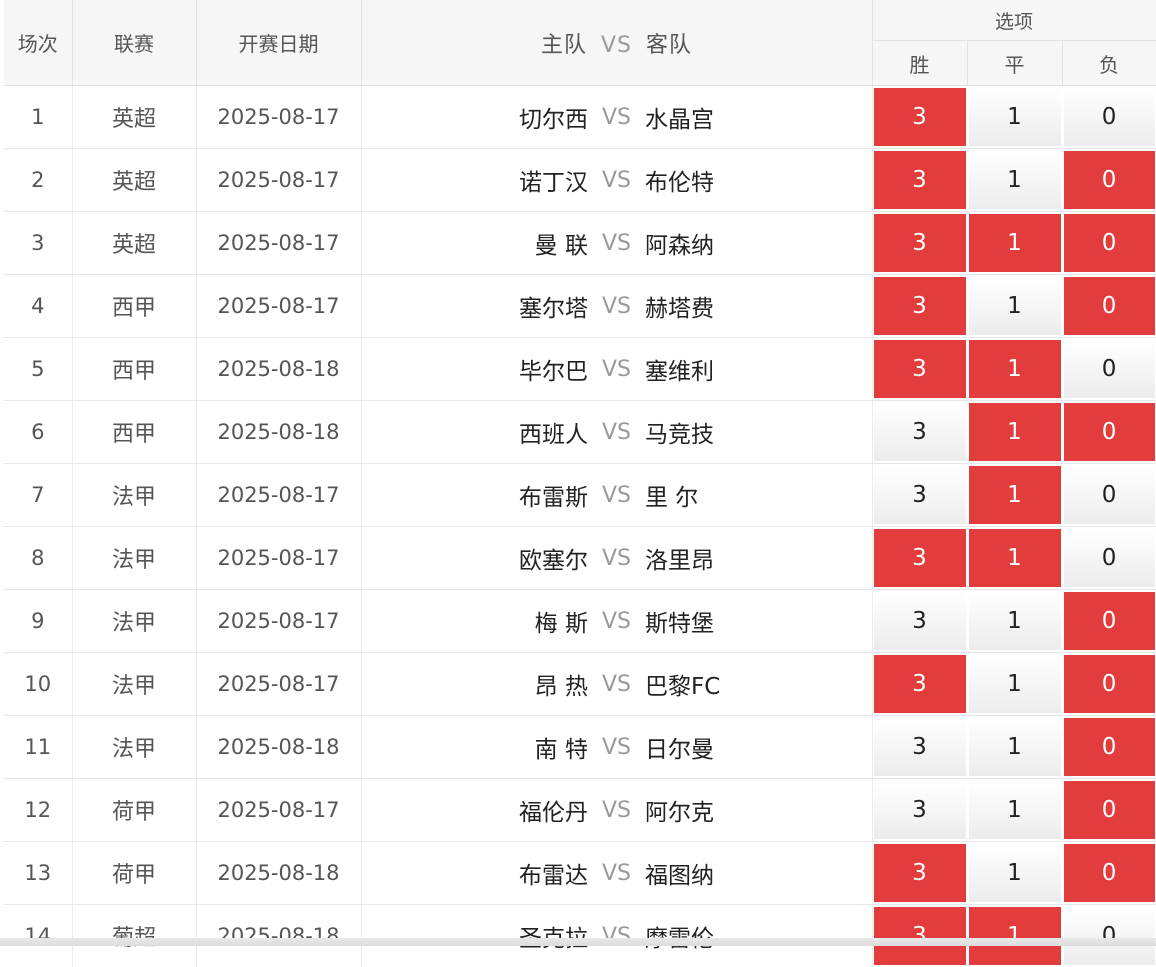 The height and width of the screenshot is (967, 1156). Describe the element at coordinates (616, 873) in the screenshot. I see `match-teams: 布雷达VS福图纳` at that location.